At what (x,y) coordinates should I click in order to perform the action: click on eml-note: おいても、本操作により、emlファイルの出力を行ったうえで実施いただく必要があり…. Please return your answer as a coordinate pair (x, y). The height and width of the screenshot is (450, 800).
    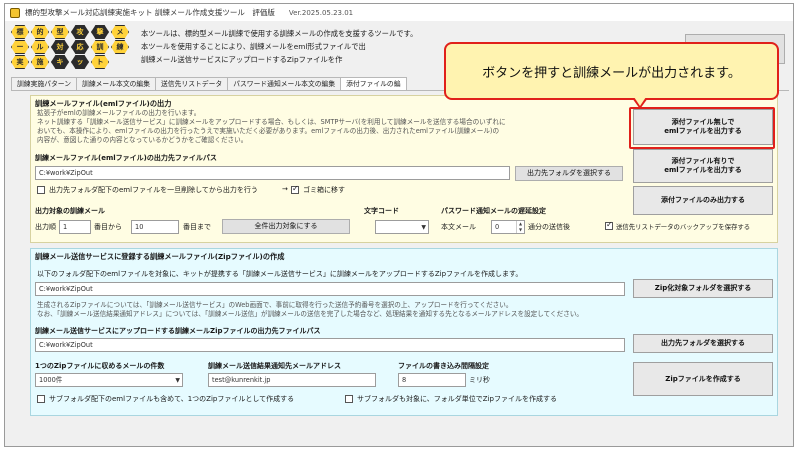
    Looking at the image, I should click on (268, 131).